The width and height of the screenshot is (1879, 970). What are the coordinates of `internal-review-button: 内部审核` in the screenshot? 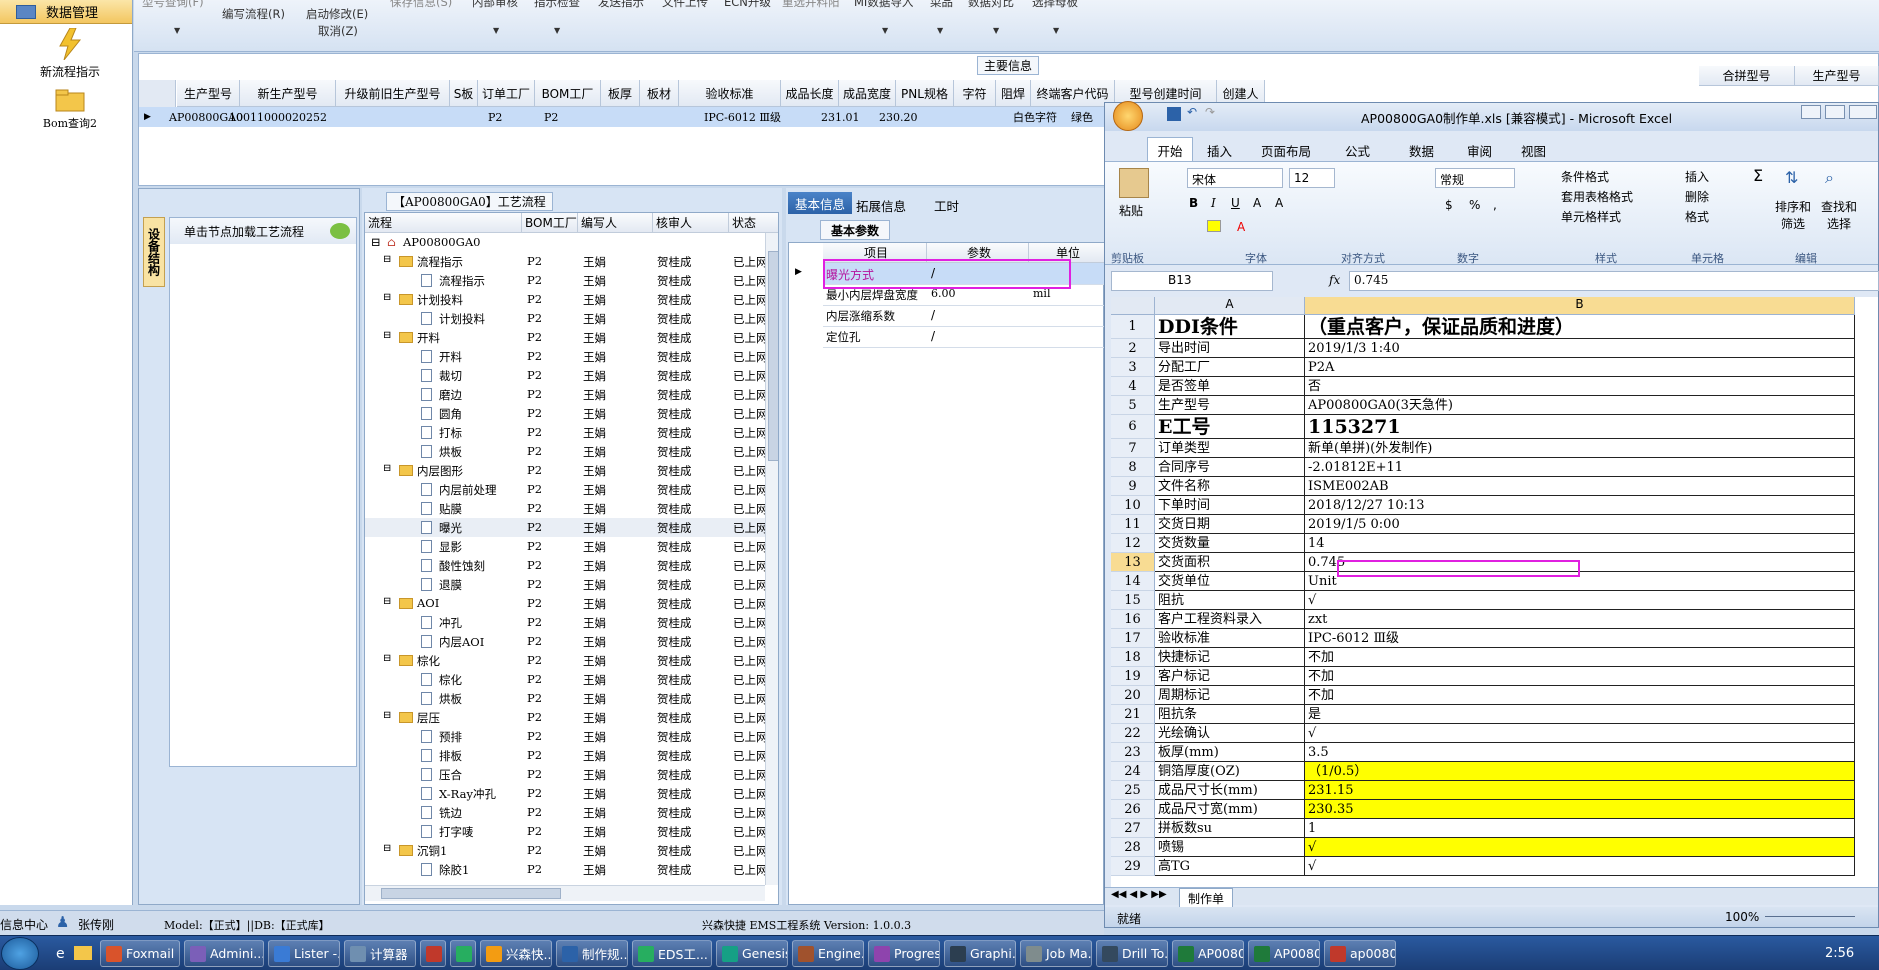 It's located at (495, 5).